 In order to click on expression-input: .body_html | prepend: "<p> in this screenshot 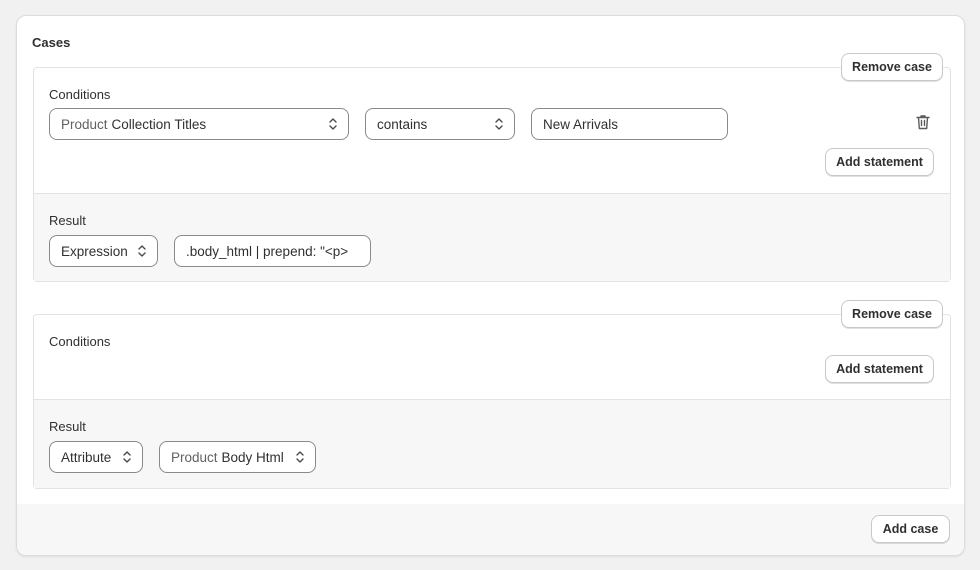, I will do `click(272, 251)`.